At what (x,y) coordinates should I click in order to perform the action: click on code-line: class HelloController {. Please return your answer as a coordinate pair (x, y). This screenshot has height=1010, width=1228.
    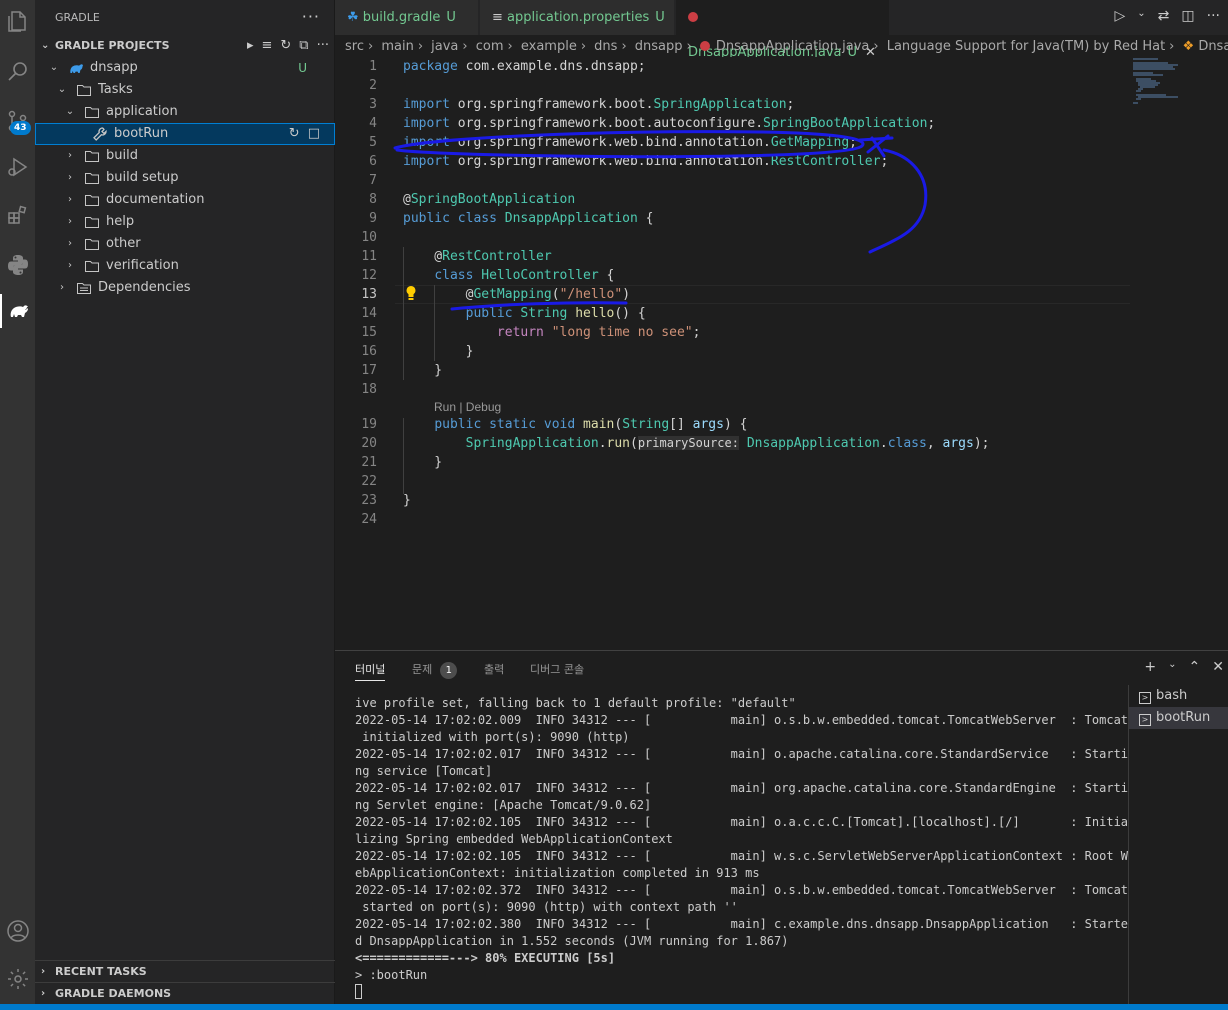
    Looking at the image, I should click on (524, 275).